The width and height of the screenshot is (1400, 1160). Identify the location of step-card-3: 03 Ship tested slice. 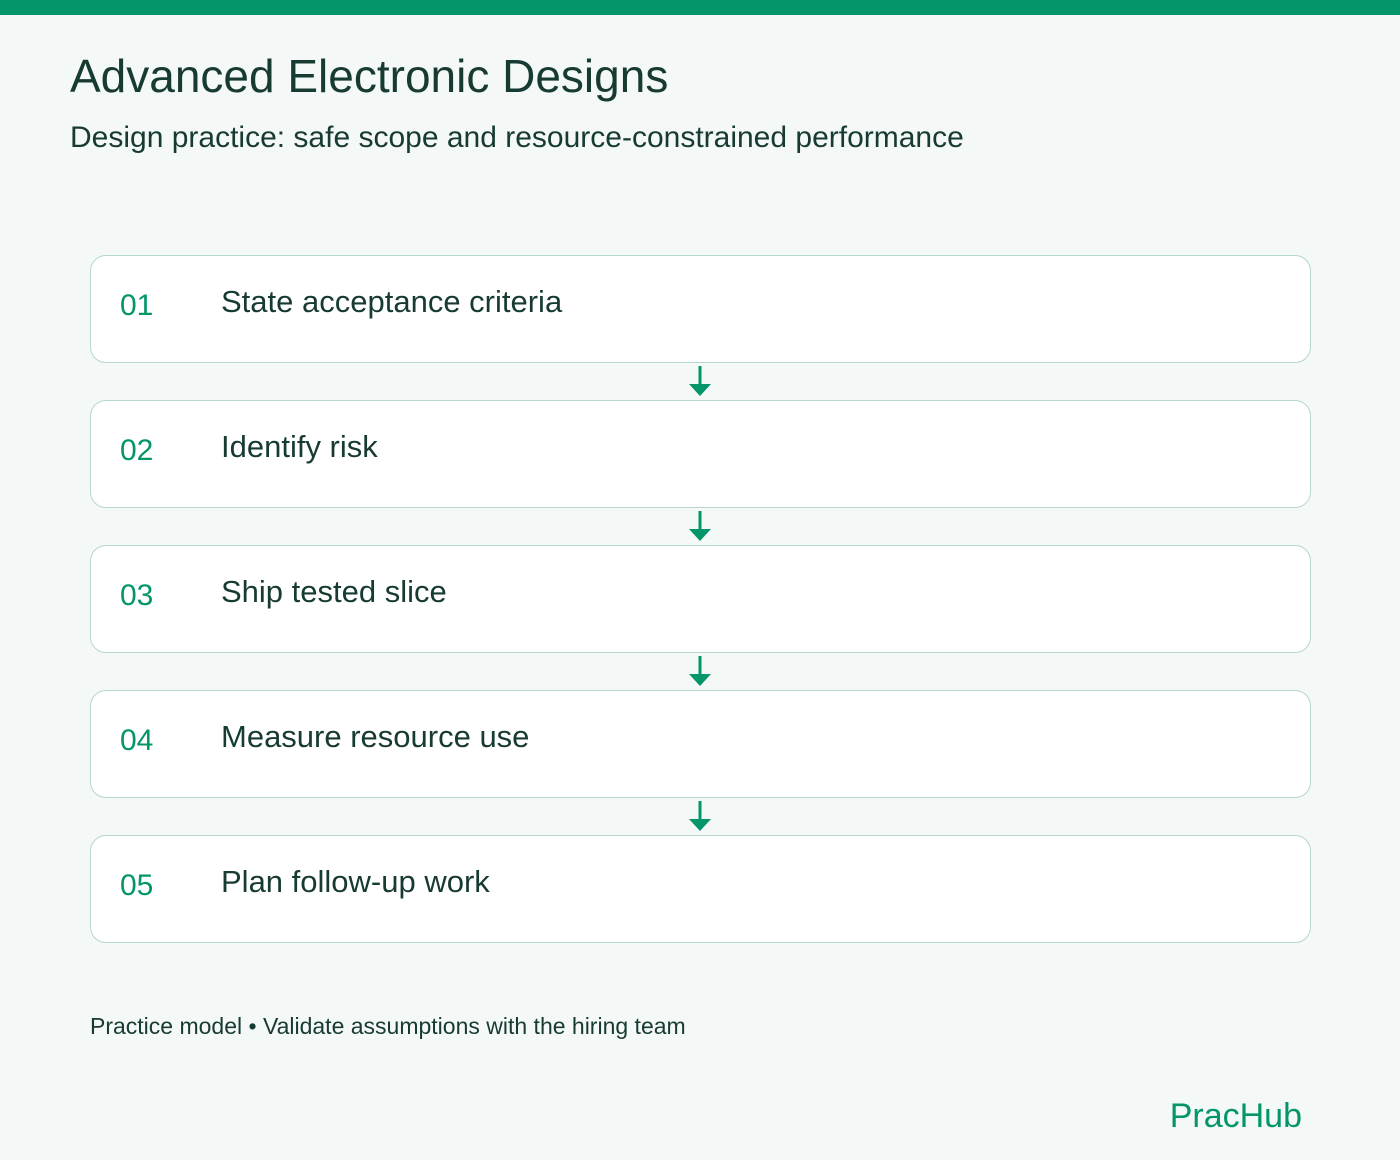
(700, 599).